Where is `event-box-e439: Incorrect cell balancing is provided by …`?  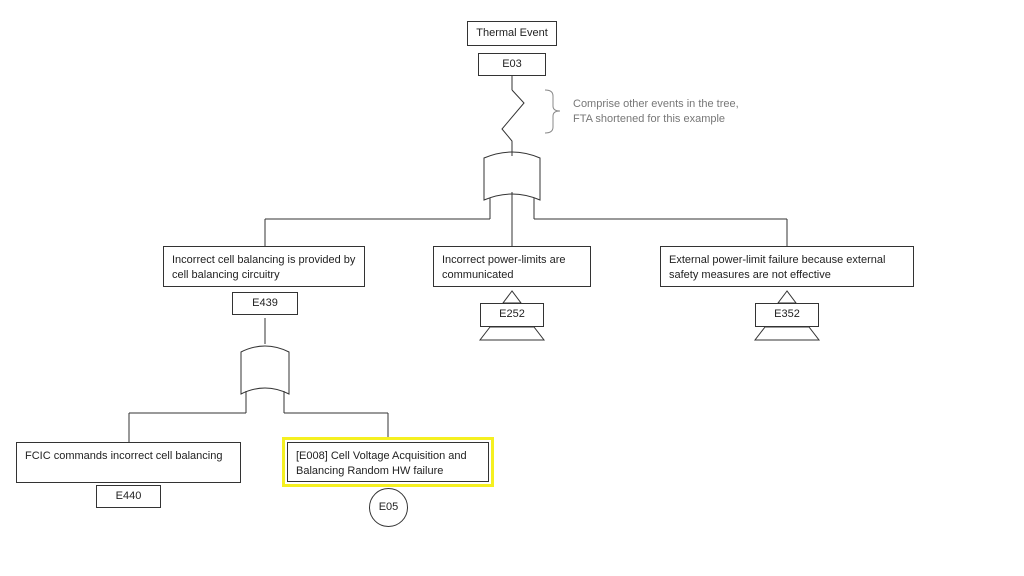
event-box-e439: Incorrect cell balancing is provided by … is located at coordinates (264, 266).